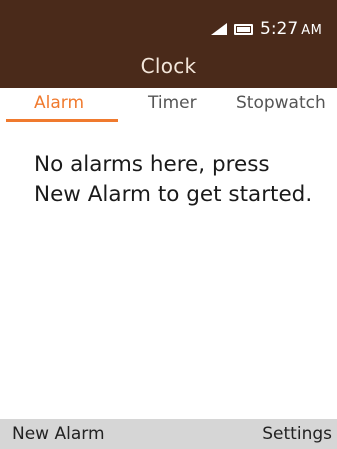 This screenshot has height=449, width=337. What do you see at coordinates (172, 103) in the screenshot?
I see `tab-timer: Timer` at bounding box center [172, 103].